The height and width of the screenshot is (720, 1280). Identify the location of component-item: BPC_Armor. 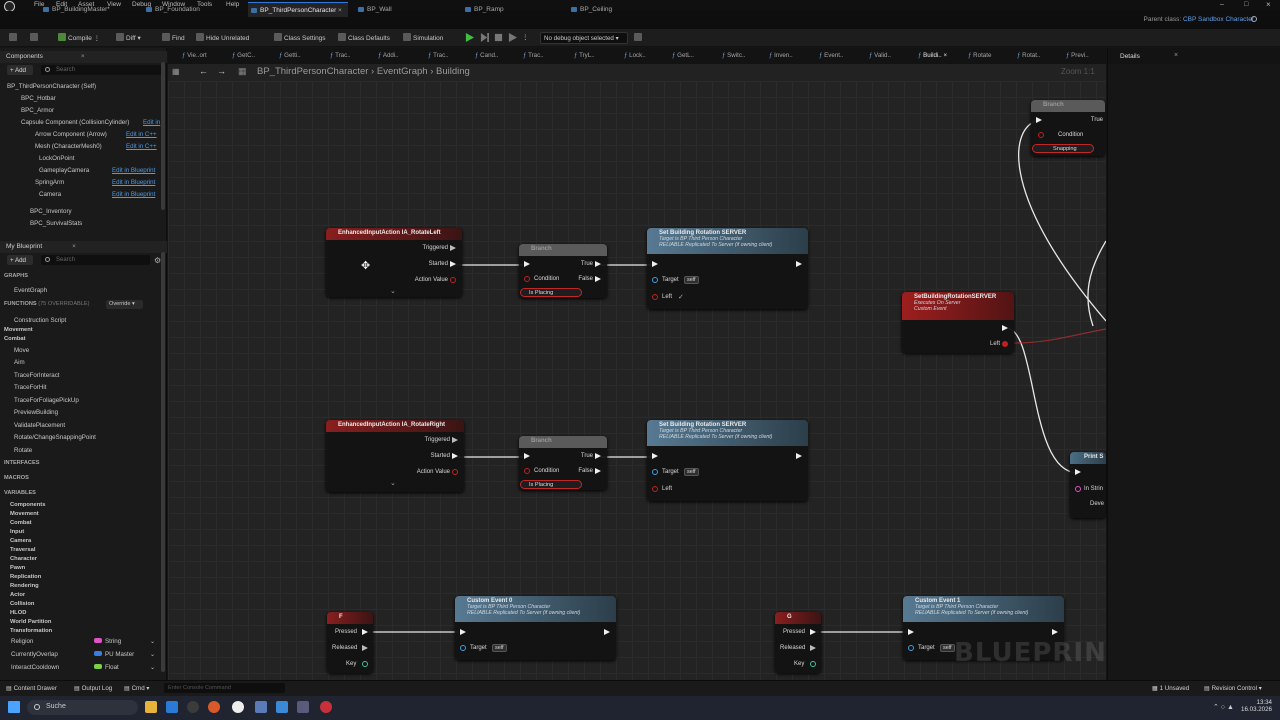
(37, 110).